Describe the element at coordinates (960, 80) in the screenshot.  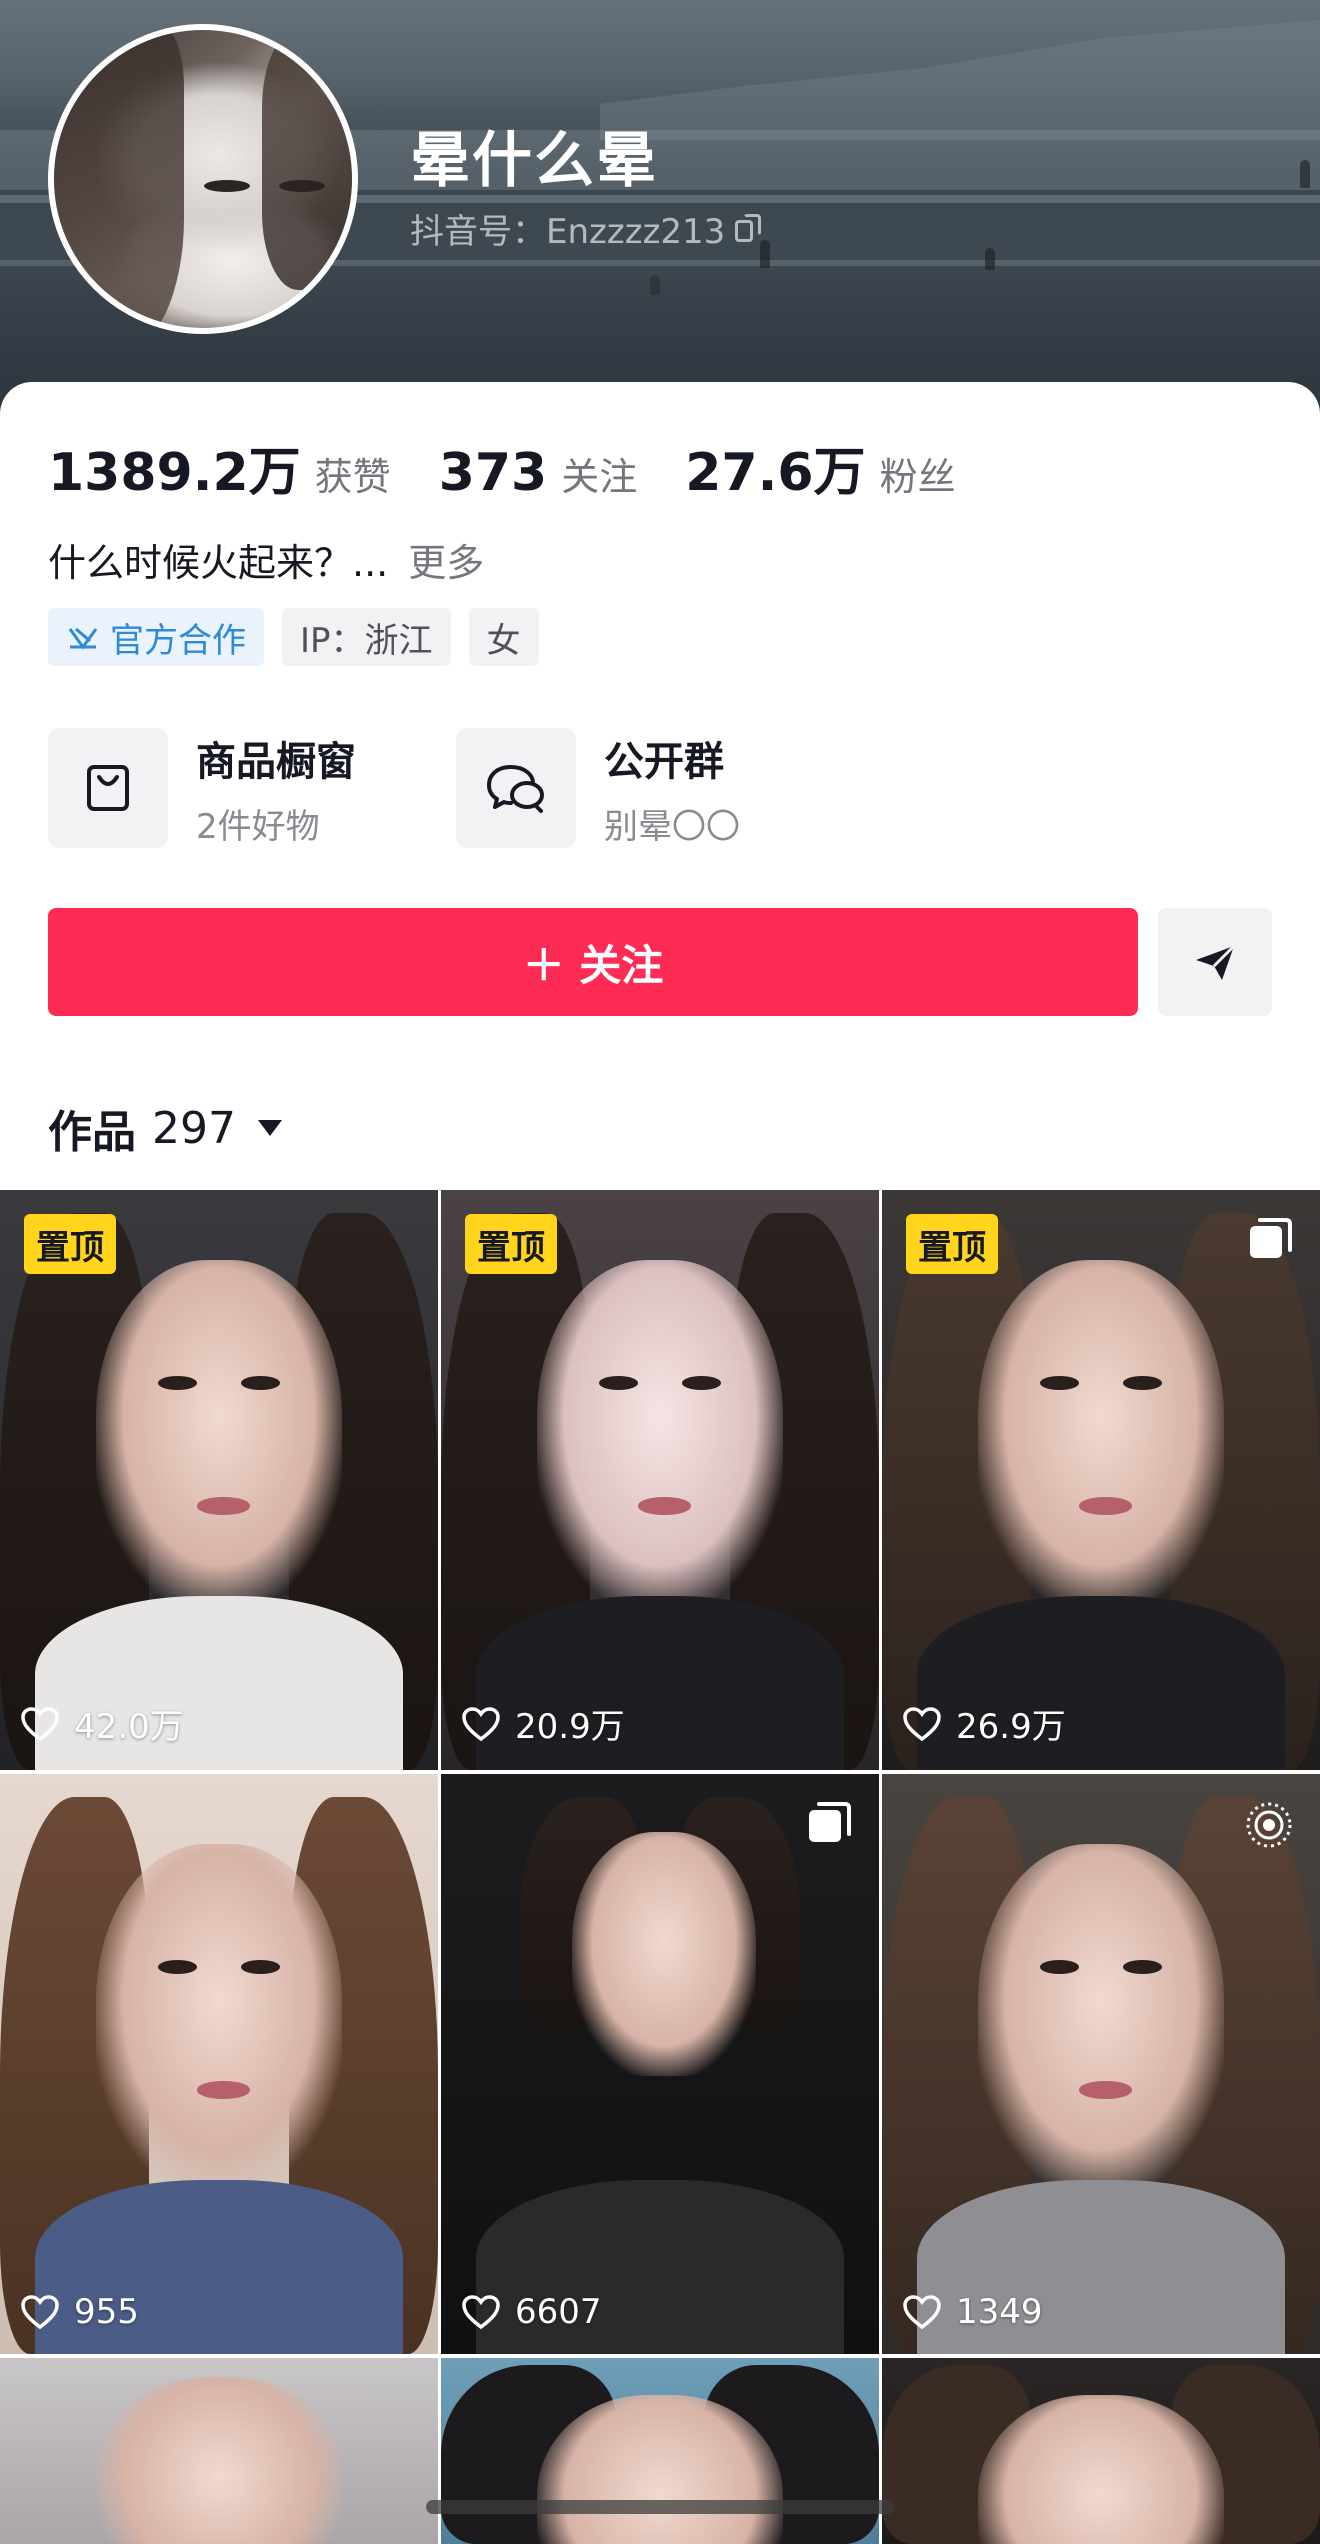
I see `banner-hill` at that location.